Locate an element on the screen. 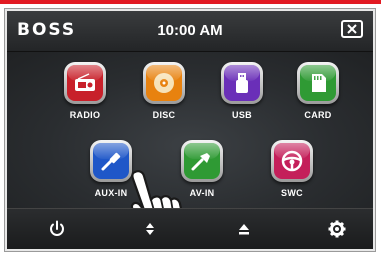 The width and height of the screenshot is (381, 256). clock: 10:00 AM is located at coordinates (190, 30).